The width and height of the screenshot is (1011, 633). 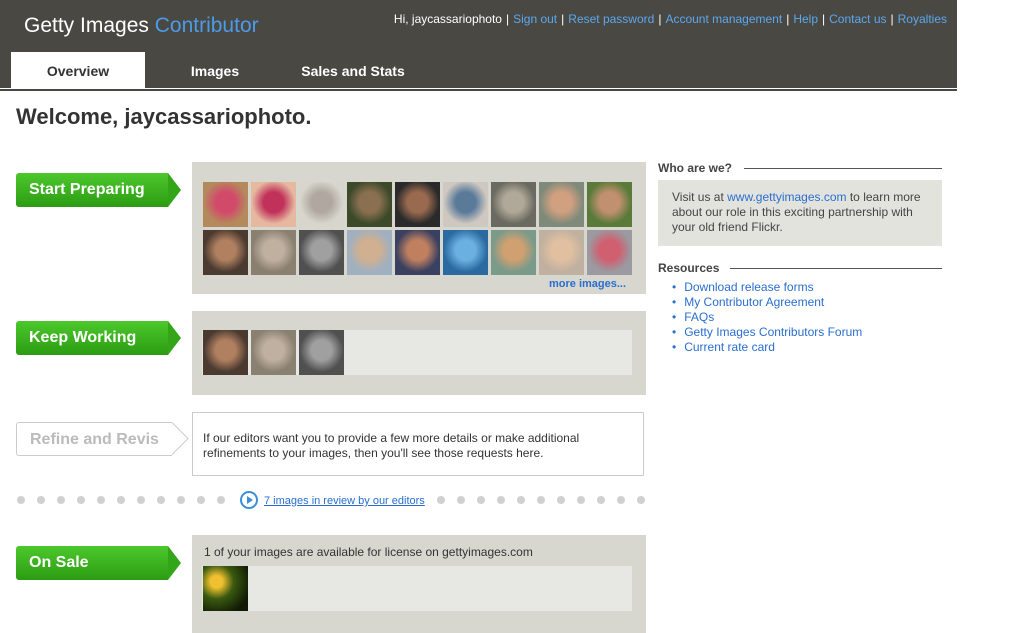 What do you see at coordinates (344, 501) in the screenshot?
I see `images-in-review-link: 7 images in review by our editors` at bounding box center [344, 501].